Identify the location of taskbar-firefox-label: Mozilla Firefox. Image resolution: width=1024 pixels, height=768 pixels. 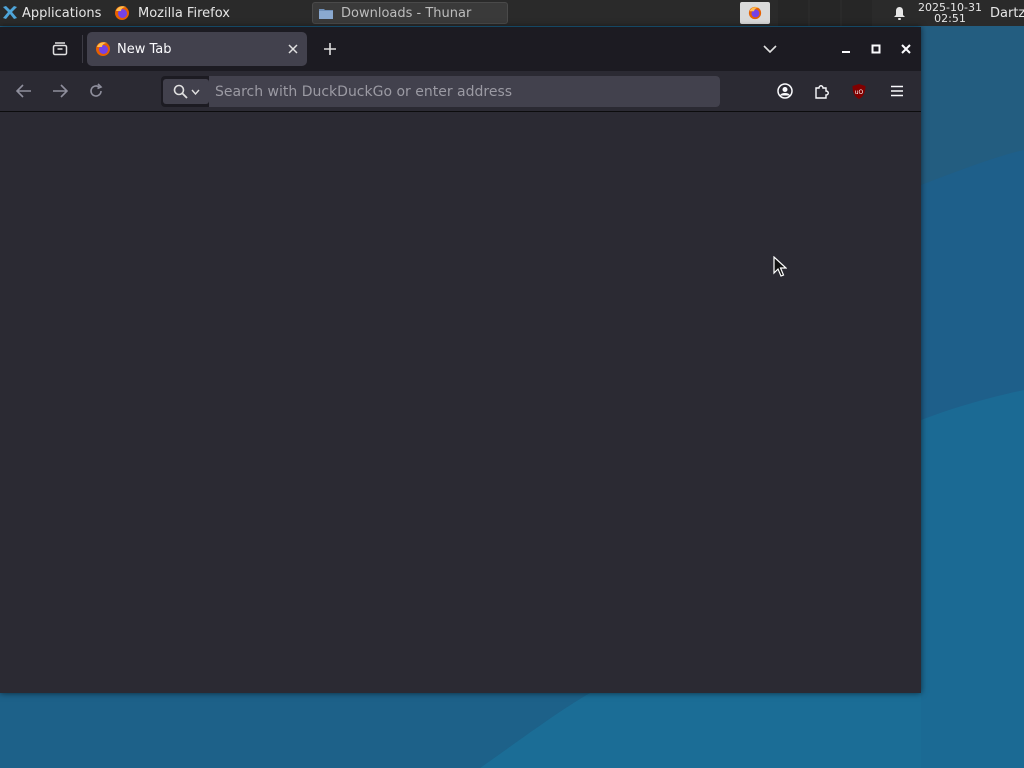
(184, 13).